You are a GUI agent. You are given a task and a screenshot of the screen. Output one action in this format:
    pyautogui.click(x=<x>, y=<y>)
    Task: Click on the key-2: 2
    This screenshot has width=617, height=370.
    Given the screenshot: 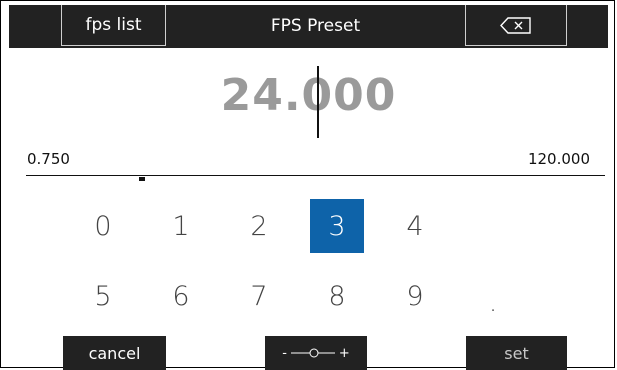 What is the action you would take?
    pyautogui.click(x=259, y=226)
    